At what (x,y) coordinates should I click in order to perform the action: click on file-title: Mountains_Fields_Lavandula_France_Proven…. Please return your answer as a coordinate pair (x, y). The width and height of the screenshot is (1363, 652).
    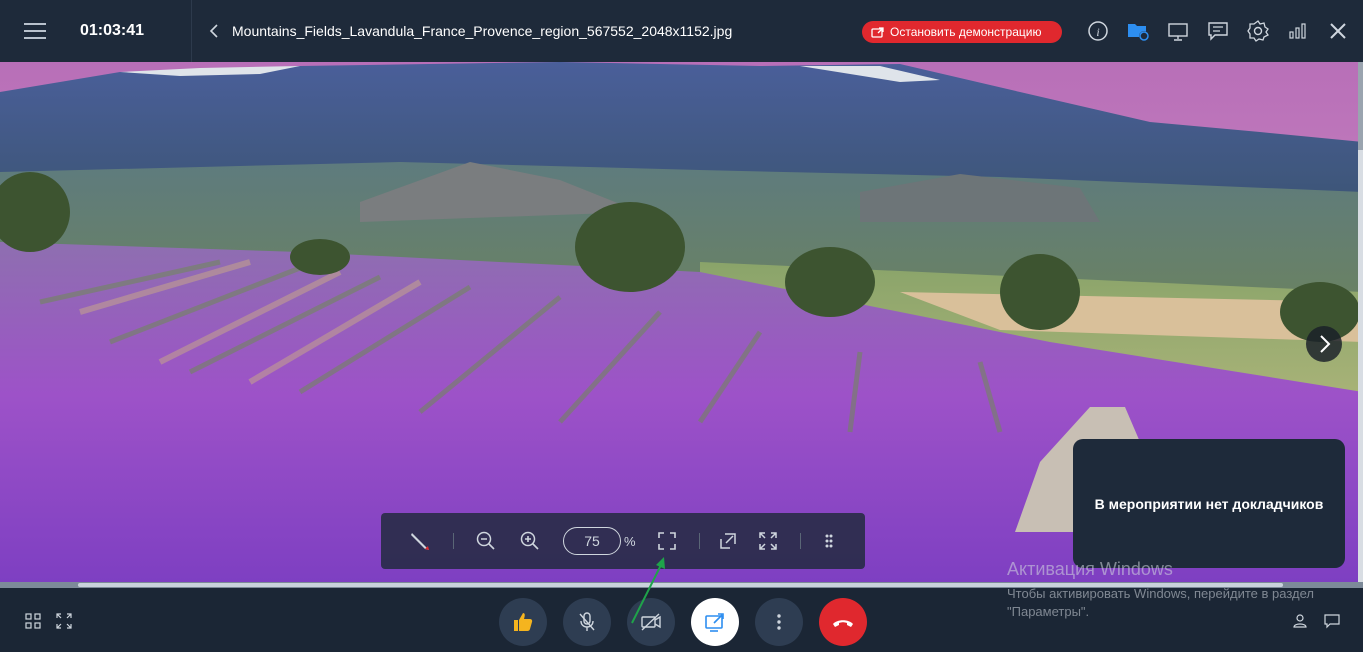
    Looking at the image, I should click on (482, 31).